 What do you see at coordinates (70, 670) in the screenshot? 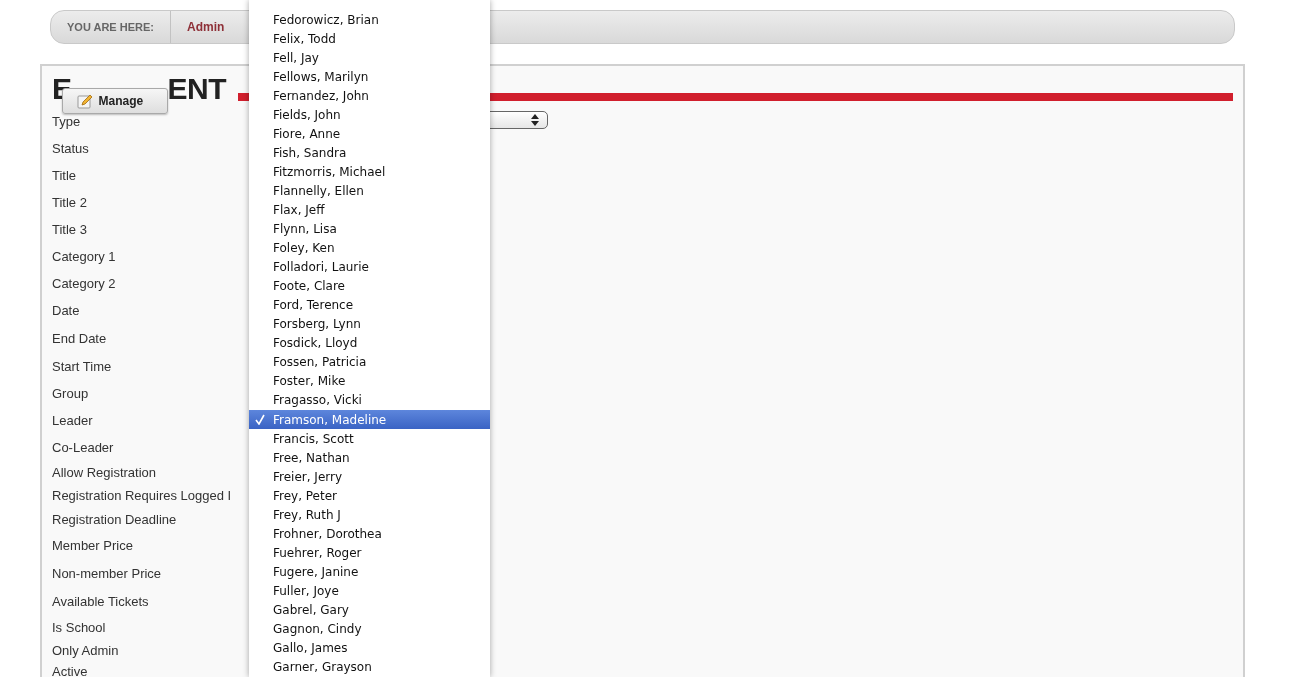
I see `field-label: Active` at bounding box center [70, 670].